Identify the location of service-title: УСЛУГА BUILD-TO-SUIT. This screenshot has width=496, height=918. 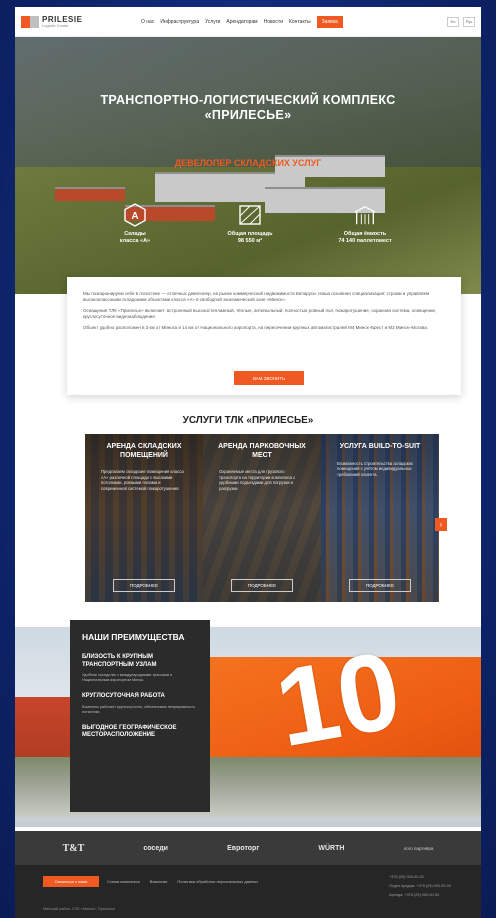
(380, 446).